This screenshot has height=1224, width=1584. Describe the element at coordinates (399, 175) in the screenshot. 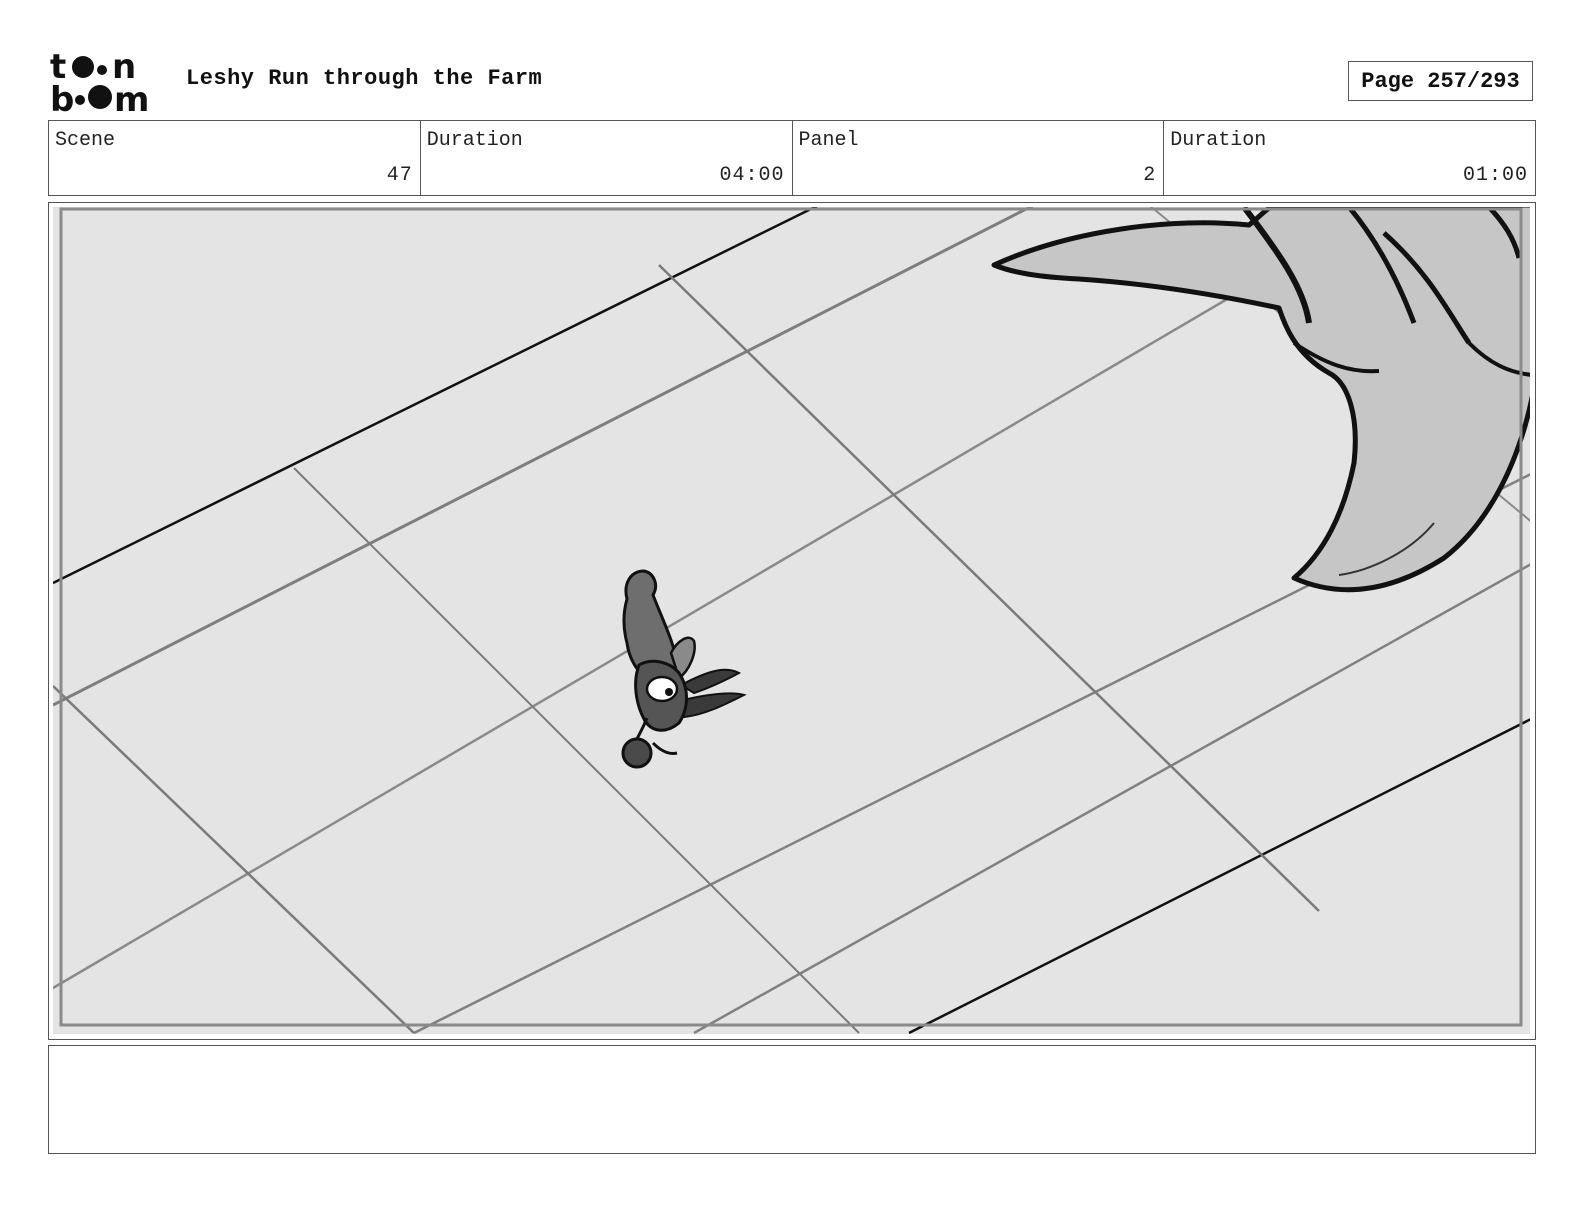

I see `scene-value: 47` at that location.